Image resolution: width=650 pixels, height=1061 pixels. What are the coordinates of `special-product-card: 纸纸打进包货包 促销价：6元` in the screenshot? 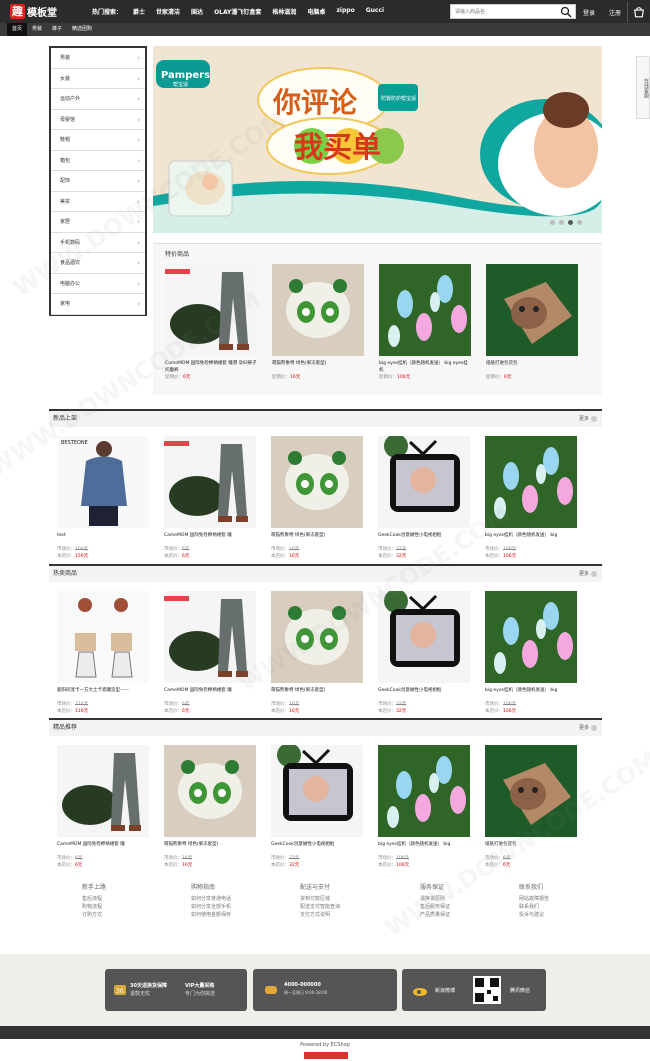 It's located at (532, 322).